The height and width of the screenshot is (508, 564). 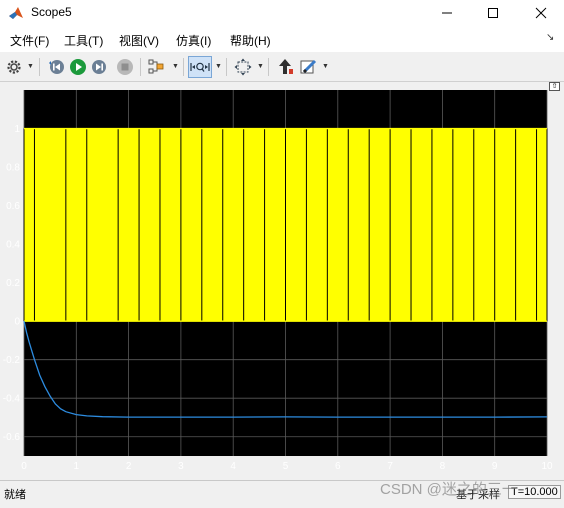 I want to click on y-tick-label: -0.2, so click(x=12, y=360).